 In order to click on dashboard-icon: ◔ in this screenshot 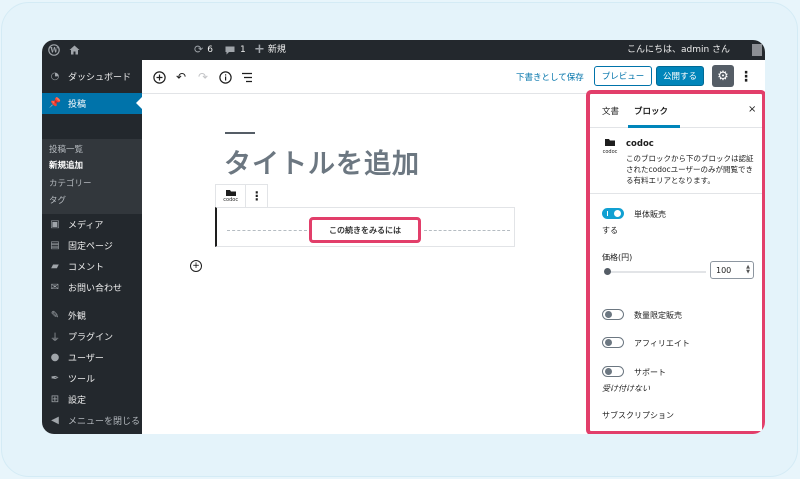, I will do `click(55, 76)`.